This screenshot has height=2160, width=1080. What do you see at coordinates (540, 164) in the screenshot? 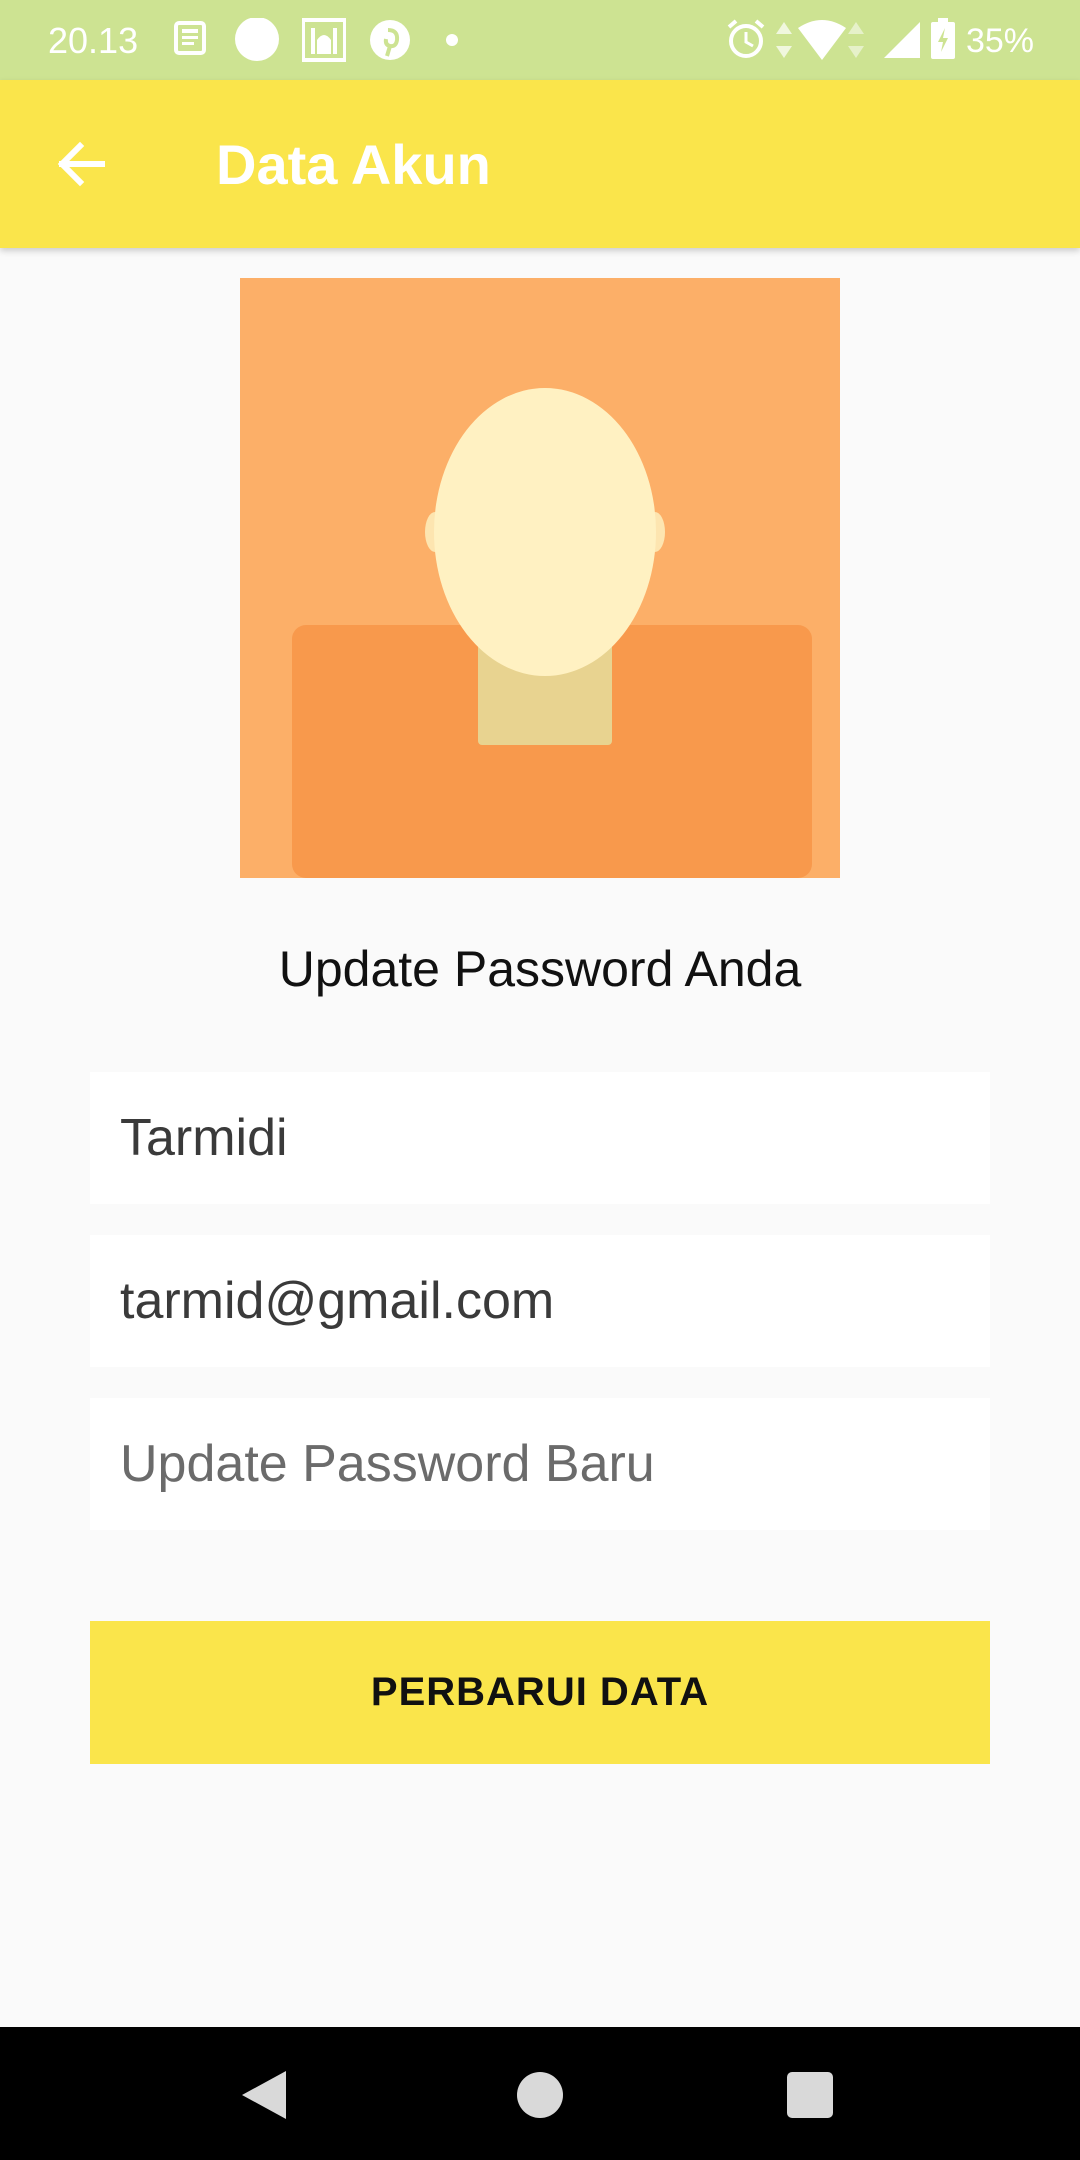
I see `app-bar: Data Akun` at bounding box center [540, 164].